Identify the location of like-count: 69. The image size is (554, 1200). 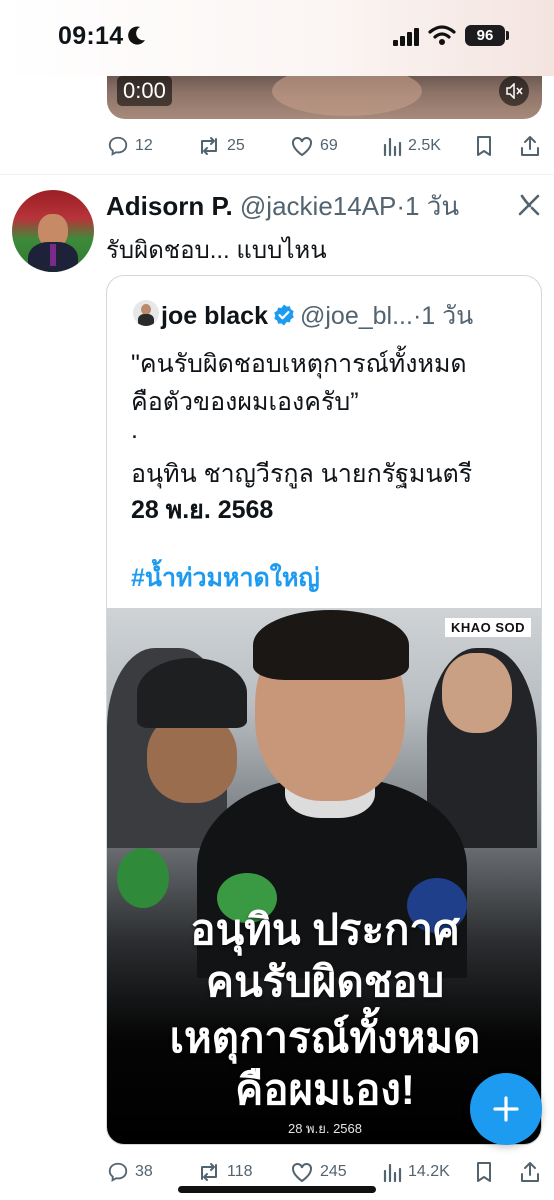
(329, 145).